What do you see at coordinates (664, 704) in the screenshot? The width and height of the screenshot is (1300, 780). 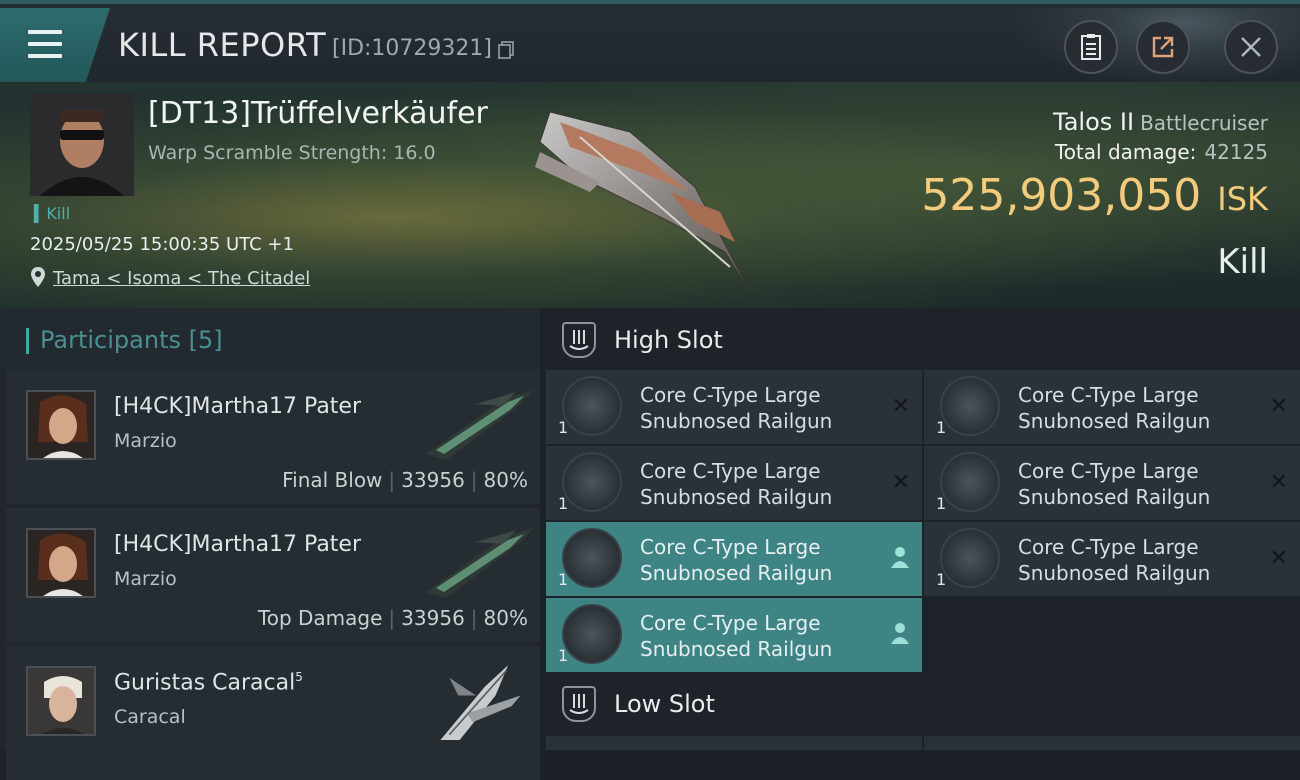 I see `low-slot-title: Low Slot` at bounding box center [664, 704].